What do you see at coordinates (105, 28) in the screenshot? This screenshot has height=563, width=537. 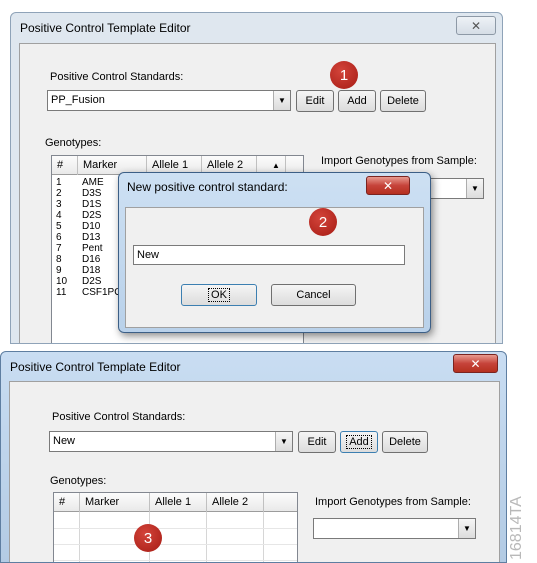 I see `top-window-title: Positive Control Template Editor` at bounding box center [105, 28].